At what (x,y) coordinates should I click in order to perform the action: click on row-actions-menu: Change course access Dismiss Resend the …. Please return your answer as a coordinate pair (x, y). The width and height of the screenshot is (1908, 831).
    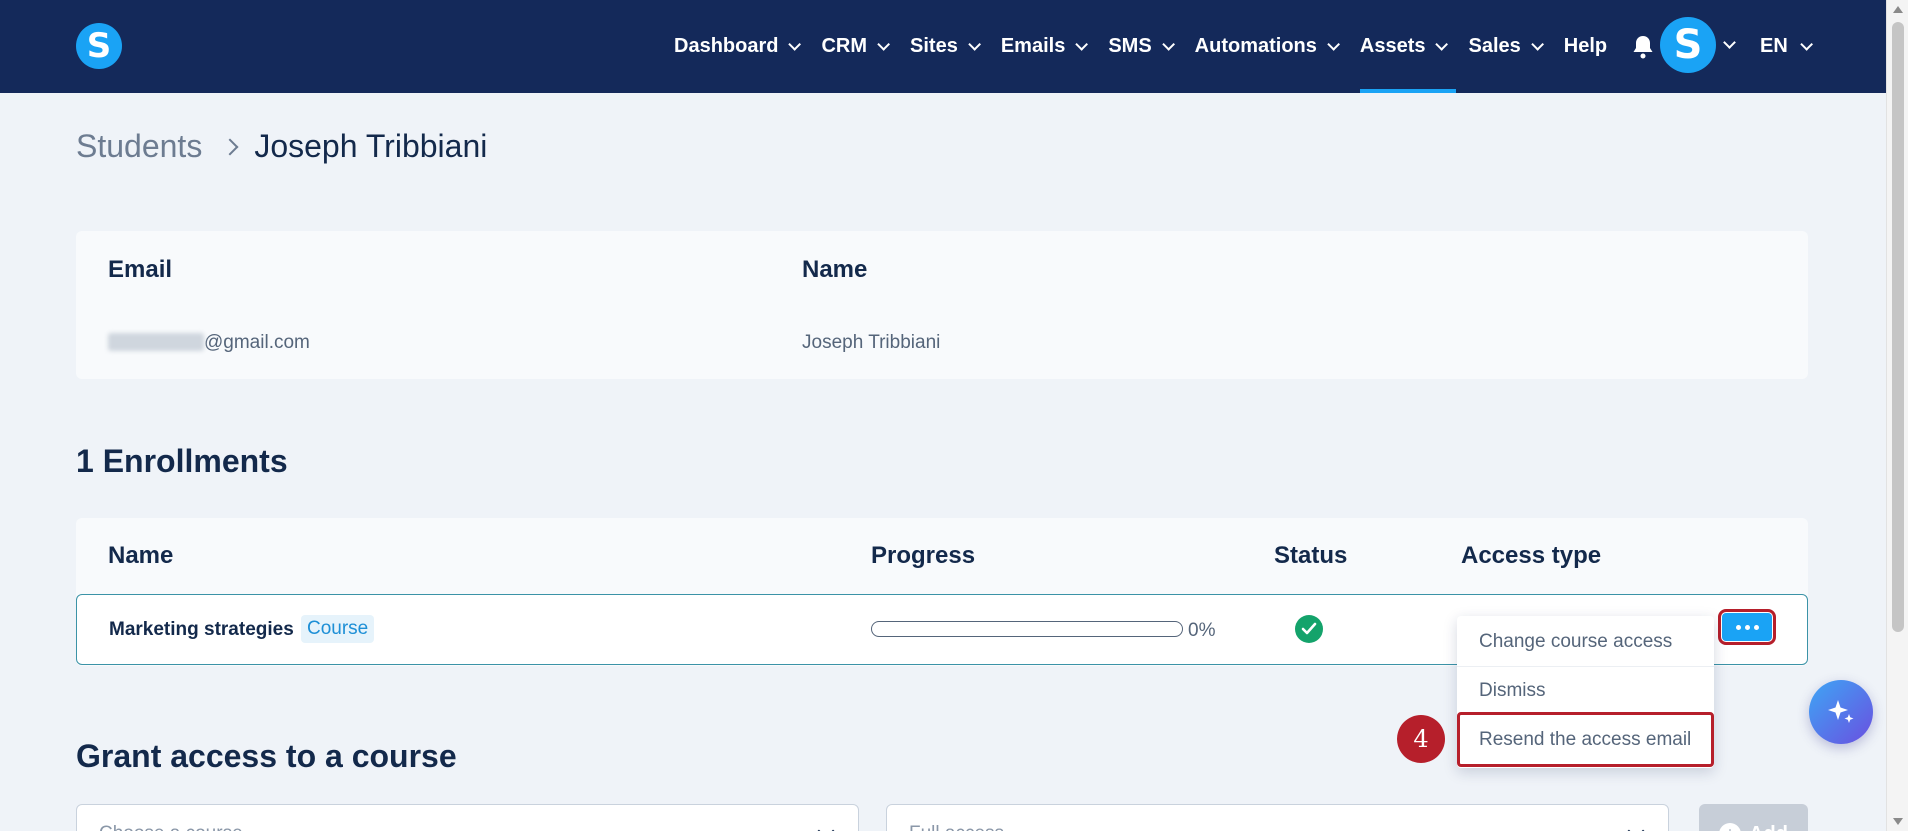
    Looking at the image, I should click on (1585, 692).